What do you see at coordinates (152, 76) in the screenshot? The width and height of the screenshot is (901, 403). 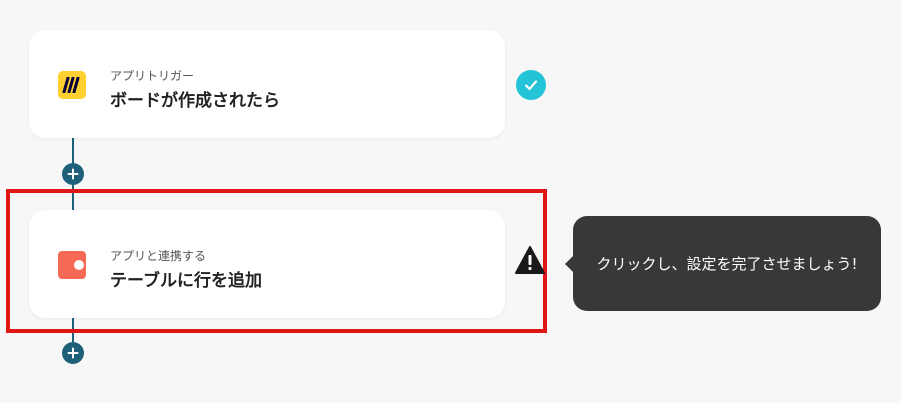 I see `step-subtitle: アプリトリガー` at bounding box center [152, 76].